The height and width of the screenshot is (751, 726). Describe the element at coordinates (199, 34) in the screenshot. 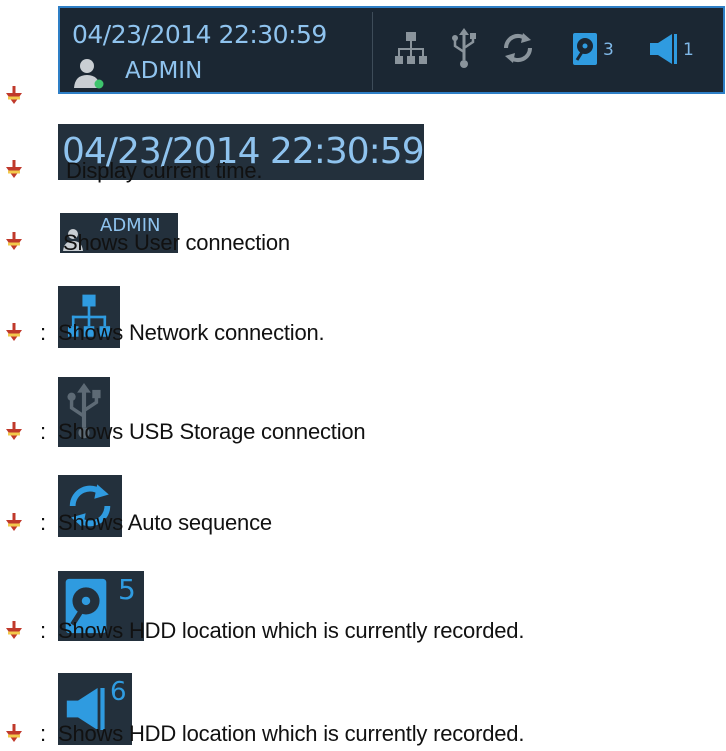

I see `status-datetime: 04/23/2014 22:30:59` at that location.